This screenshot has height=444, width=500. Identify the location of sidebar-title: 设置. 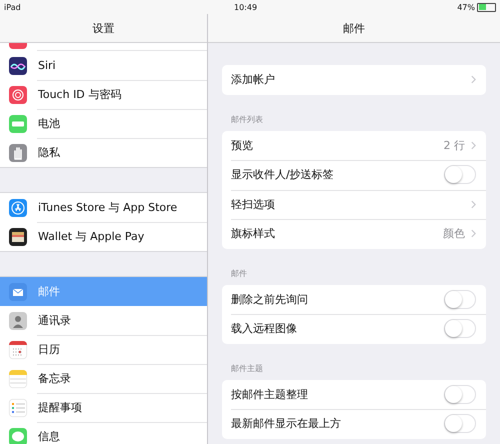
(103, 28).